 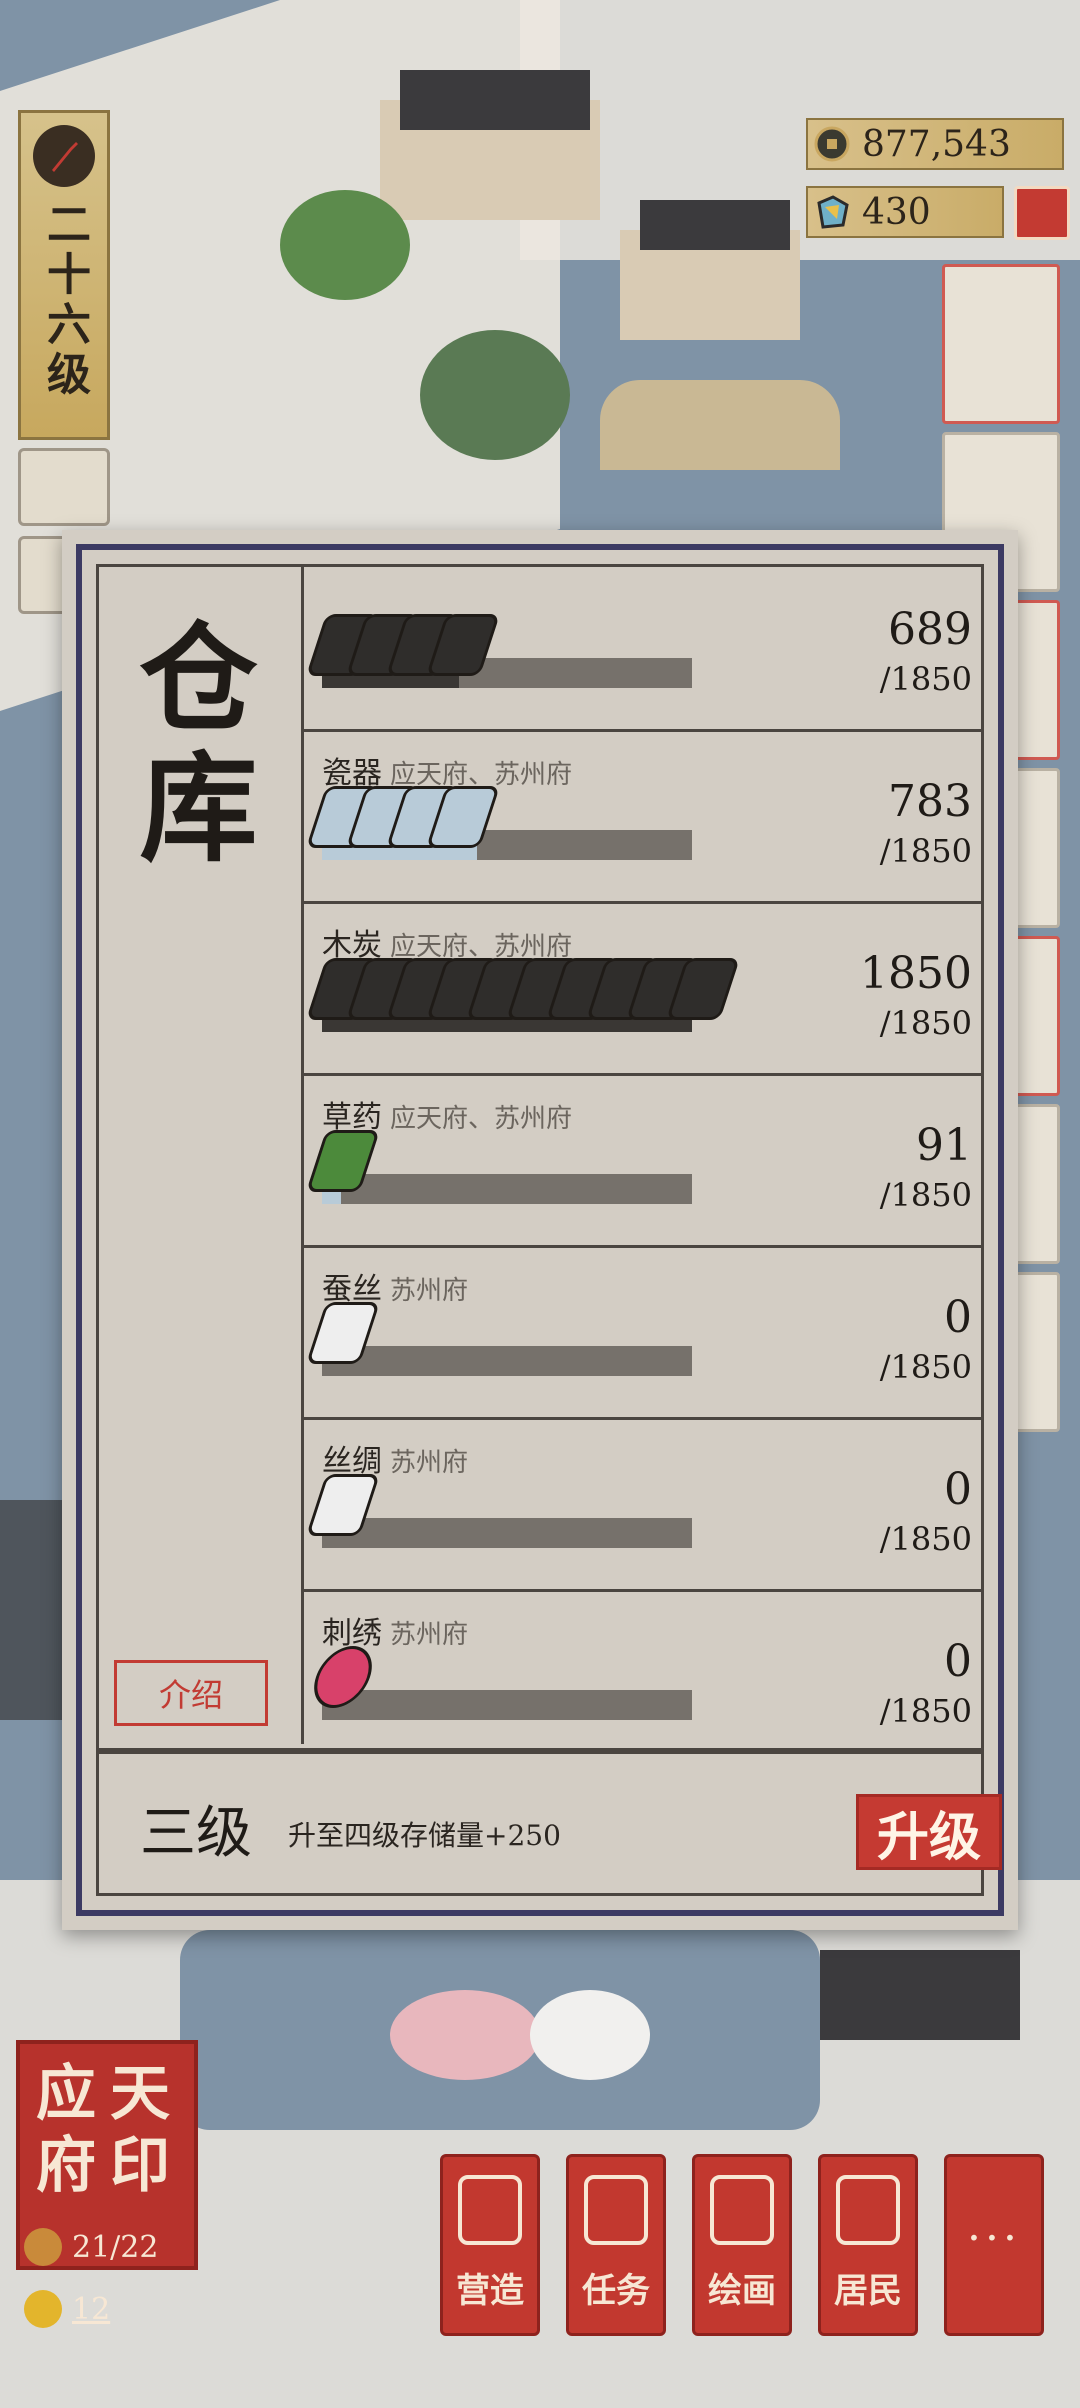 I want to click on upgrade-footer: 三级 升至四级存储量+250 升级, so click(x=549, y=1825).